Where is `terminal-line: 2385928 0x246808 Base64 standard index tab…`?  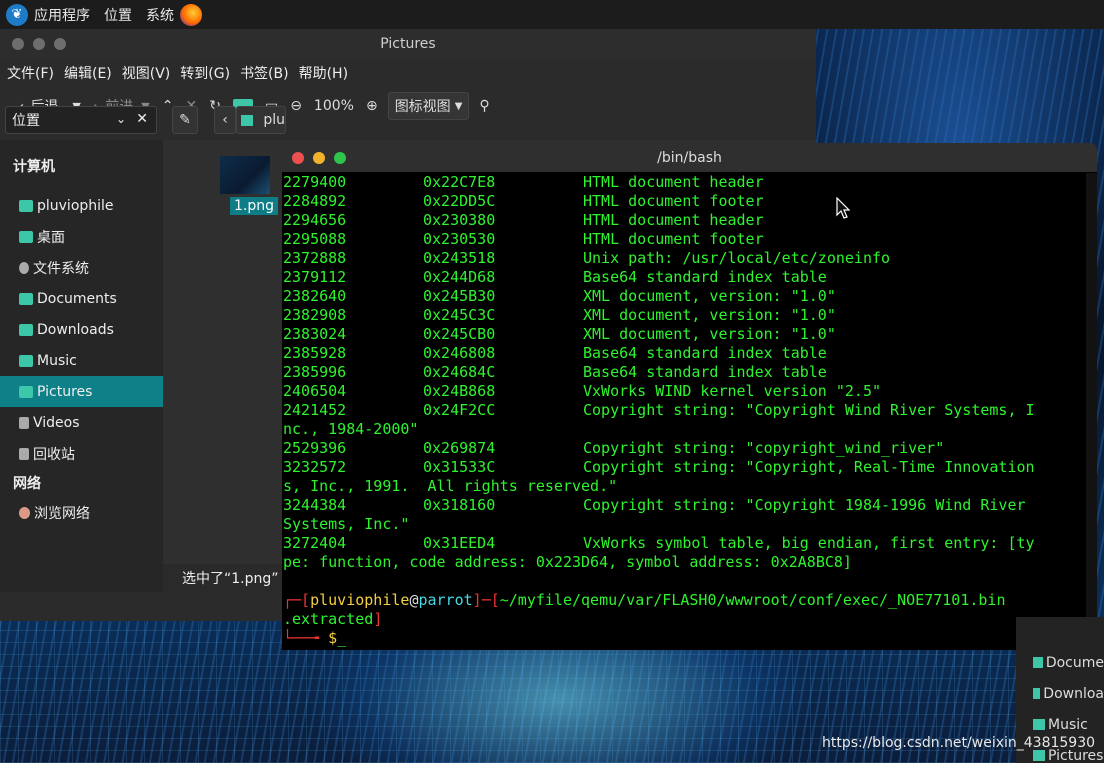
terminal-line: 2385928 0x246808 Base64 standard index tab… is located at coordinates (684, 353).